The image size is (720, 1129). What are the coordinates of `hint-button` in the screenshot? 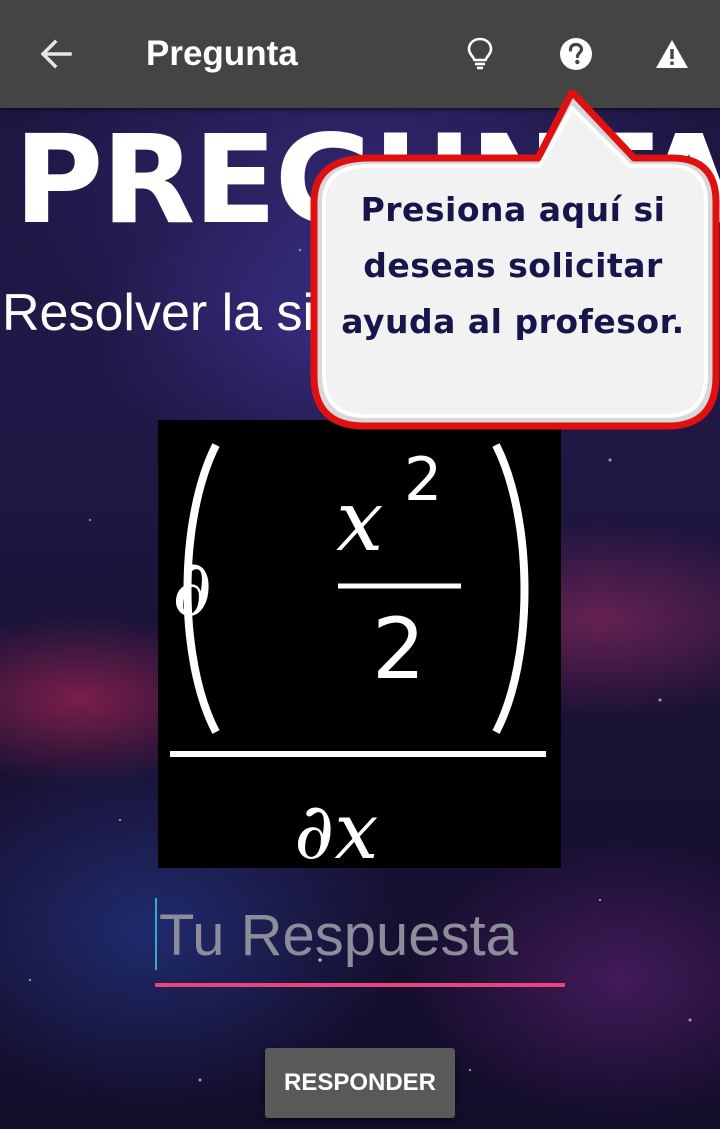 It's located at (480, 54).